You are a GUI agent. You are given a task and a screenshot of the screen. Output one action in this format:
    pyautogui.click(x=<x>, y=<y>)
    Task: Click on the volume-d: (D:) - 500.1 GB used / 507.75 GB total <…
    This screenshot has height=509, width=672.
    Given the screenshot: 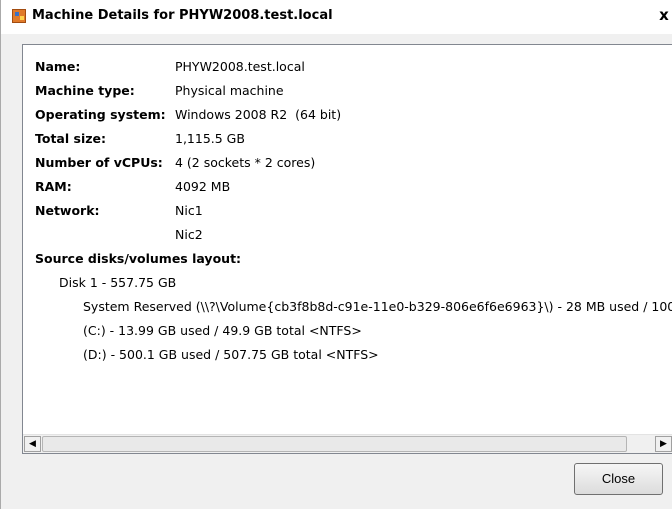 What is the action you would take?
    pyautogui.click(x=231, y=354)
    